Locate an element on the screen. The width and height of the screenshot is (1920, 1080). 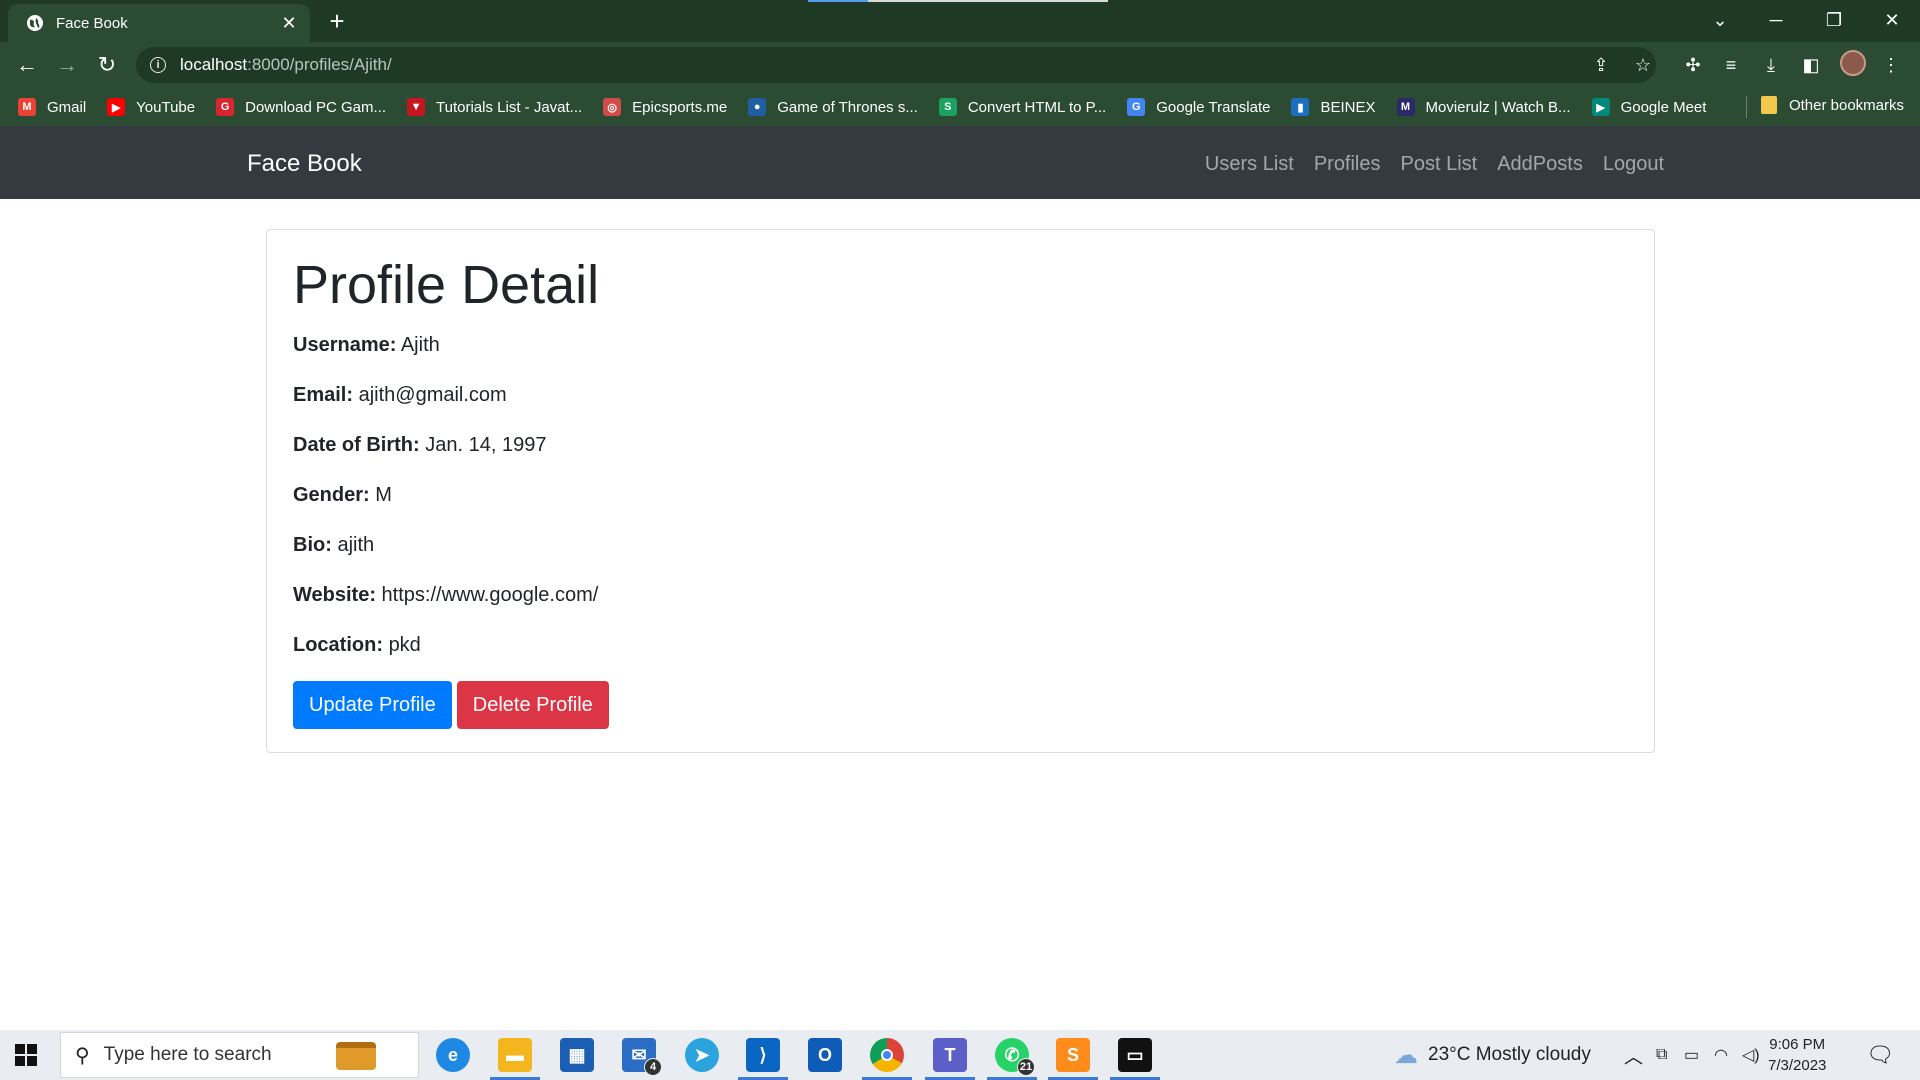
bookmark-label: Gmail is located at coordinates (67, 107).